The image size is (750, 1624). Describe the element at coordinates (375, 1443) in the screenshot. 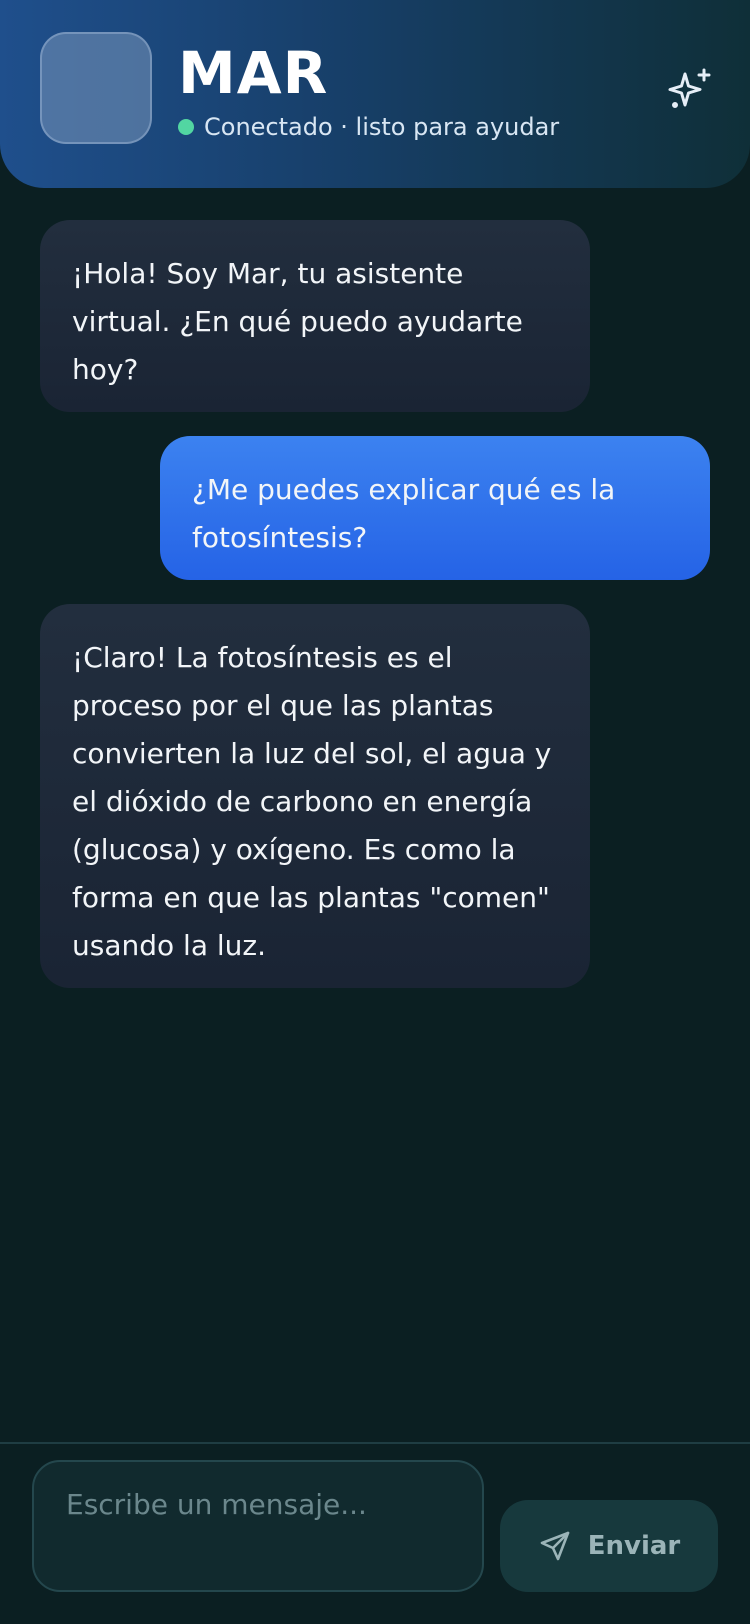

I see `composer-divider` at that location.